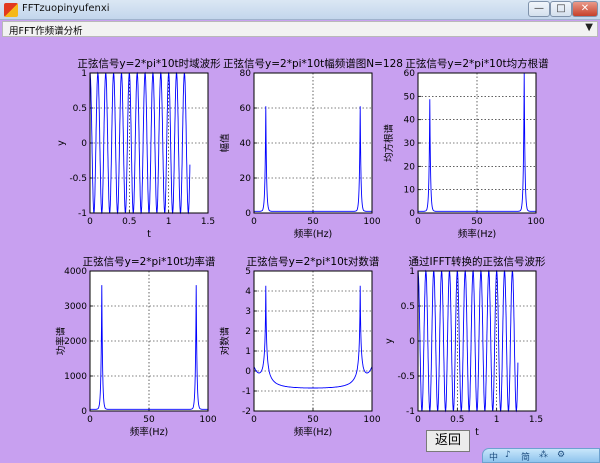 This screenshot has height=463, width=600. Describe the element at coordinates (561, 455) in the screenshot. I see `ime-settings-icon: ⚙` at that location.